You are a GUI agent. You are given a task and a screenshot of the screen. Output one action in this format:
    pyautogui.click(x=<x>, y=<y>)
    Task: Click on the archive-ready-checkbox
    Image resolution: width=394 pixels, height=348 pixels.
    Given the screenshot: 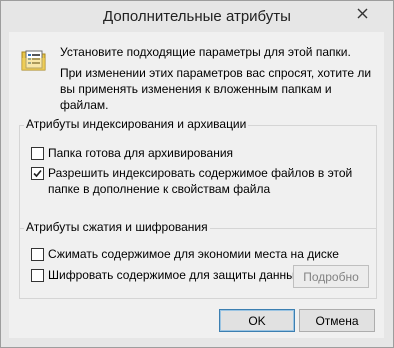 What is the action you would take?
    pyautogui.click(x=37, y=153)
    